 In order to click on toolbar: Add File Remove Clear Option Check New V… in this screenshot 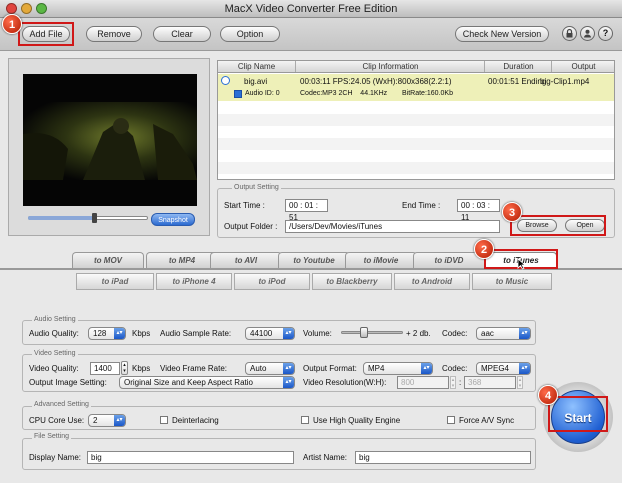, I will do `click(311, 34)`.